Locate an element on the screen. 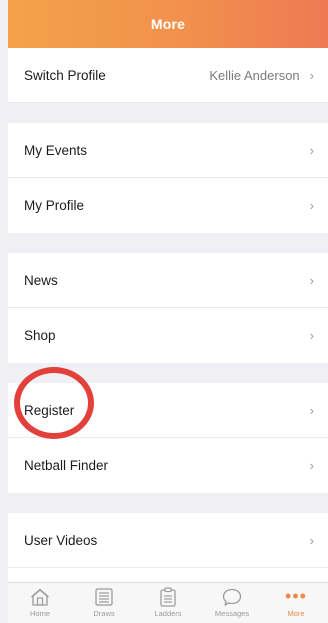 This screenshot has width=328, height=623. tab-ladders: Ladders is located at coordinates (168, 600).